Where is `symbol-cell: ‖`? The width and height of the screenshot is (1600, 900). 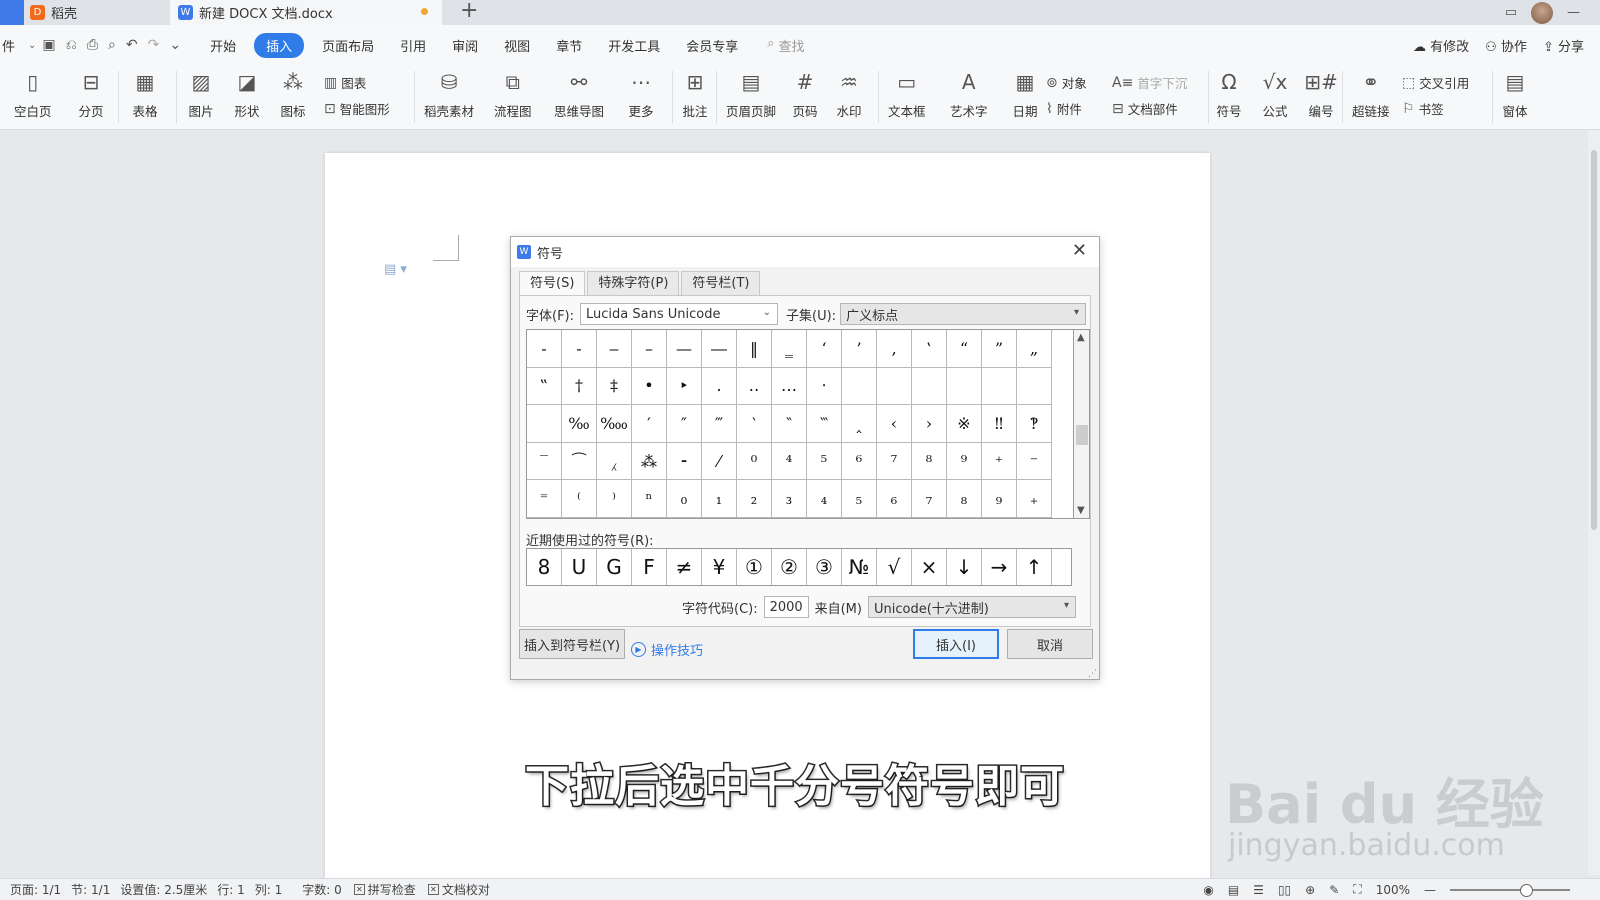
symbol-cell: ‖ is located at coordinates (754, 349).